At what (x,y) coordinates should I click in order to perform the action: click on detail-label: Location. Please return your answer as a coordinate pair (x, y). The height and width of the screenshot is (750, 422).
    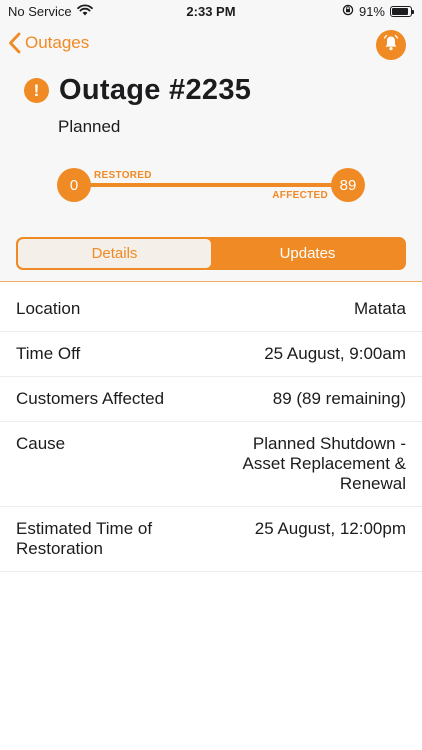
    Looking at the image, I should click on (48, 308).